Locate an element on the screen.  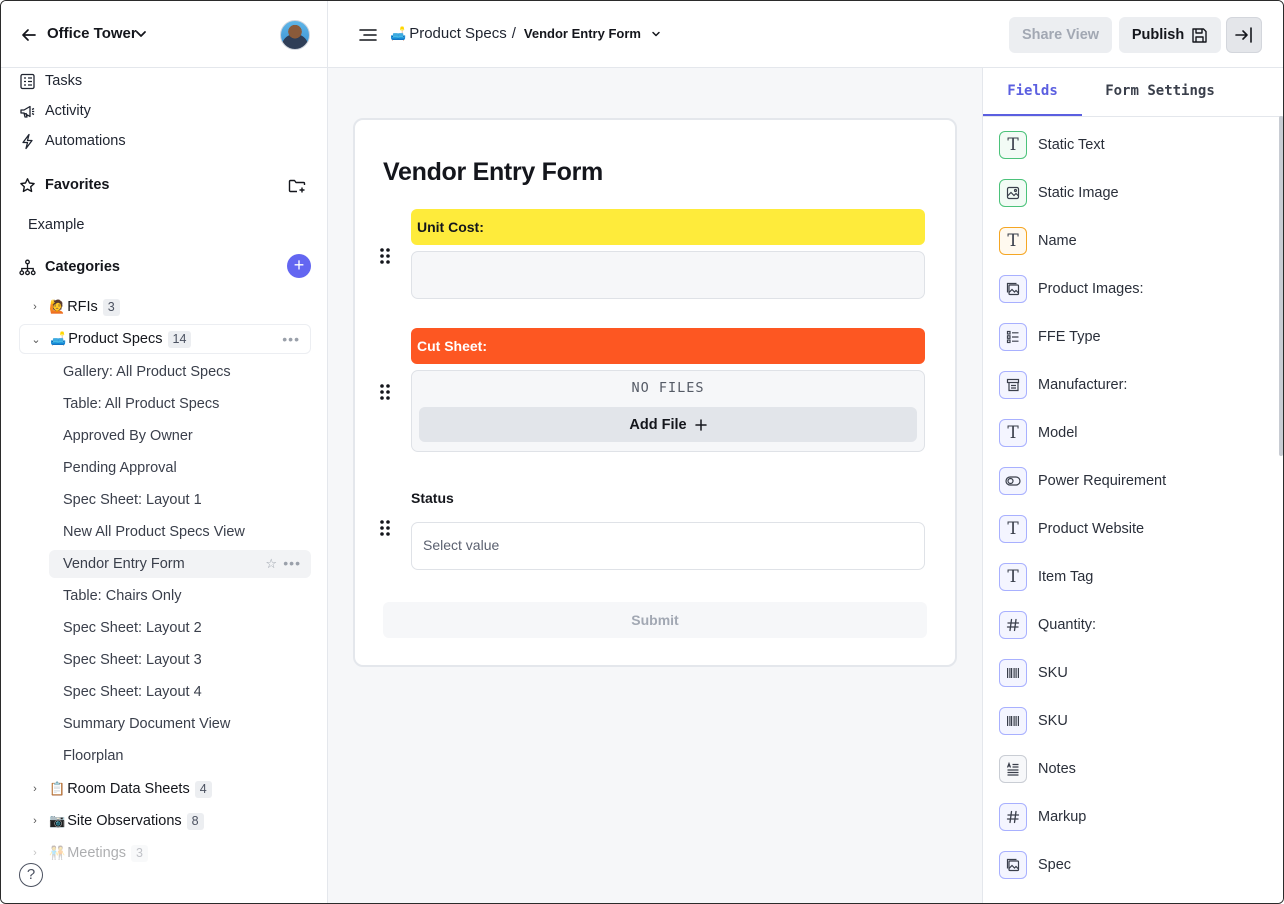
favorite-item-example: Example is located at coordinates (56, 225).